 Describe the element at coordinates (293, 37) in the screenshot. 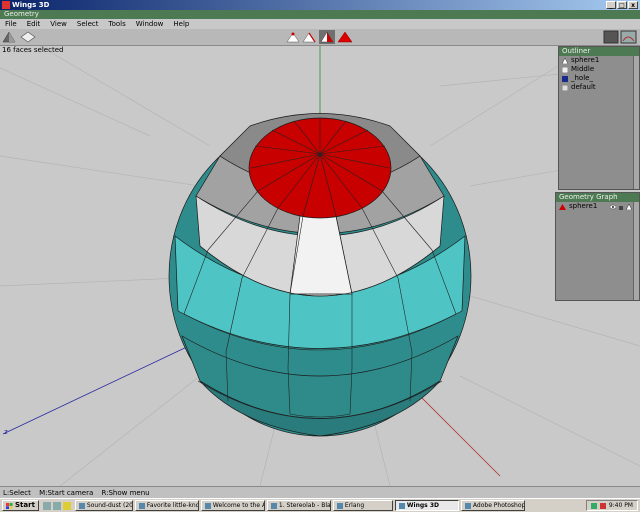

I see `vertex-mode-icon` at that location.